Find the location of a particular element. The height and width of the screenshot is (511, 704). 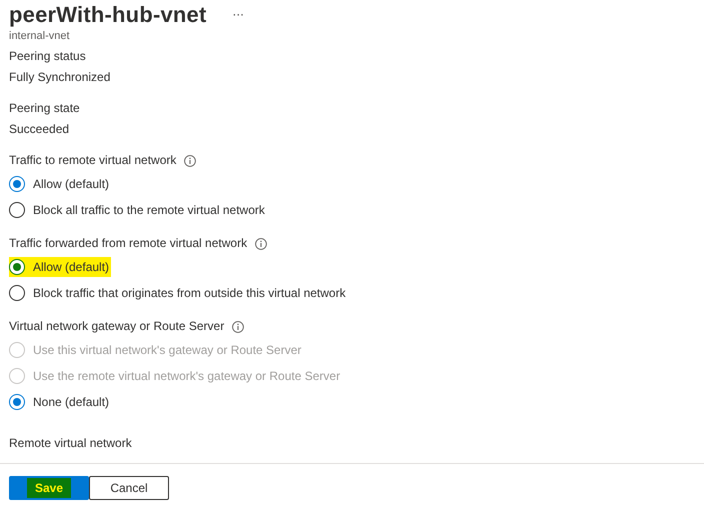

save-button: Save is located at coordinates (49, 488).